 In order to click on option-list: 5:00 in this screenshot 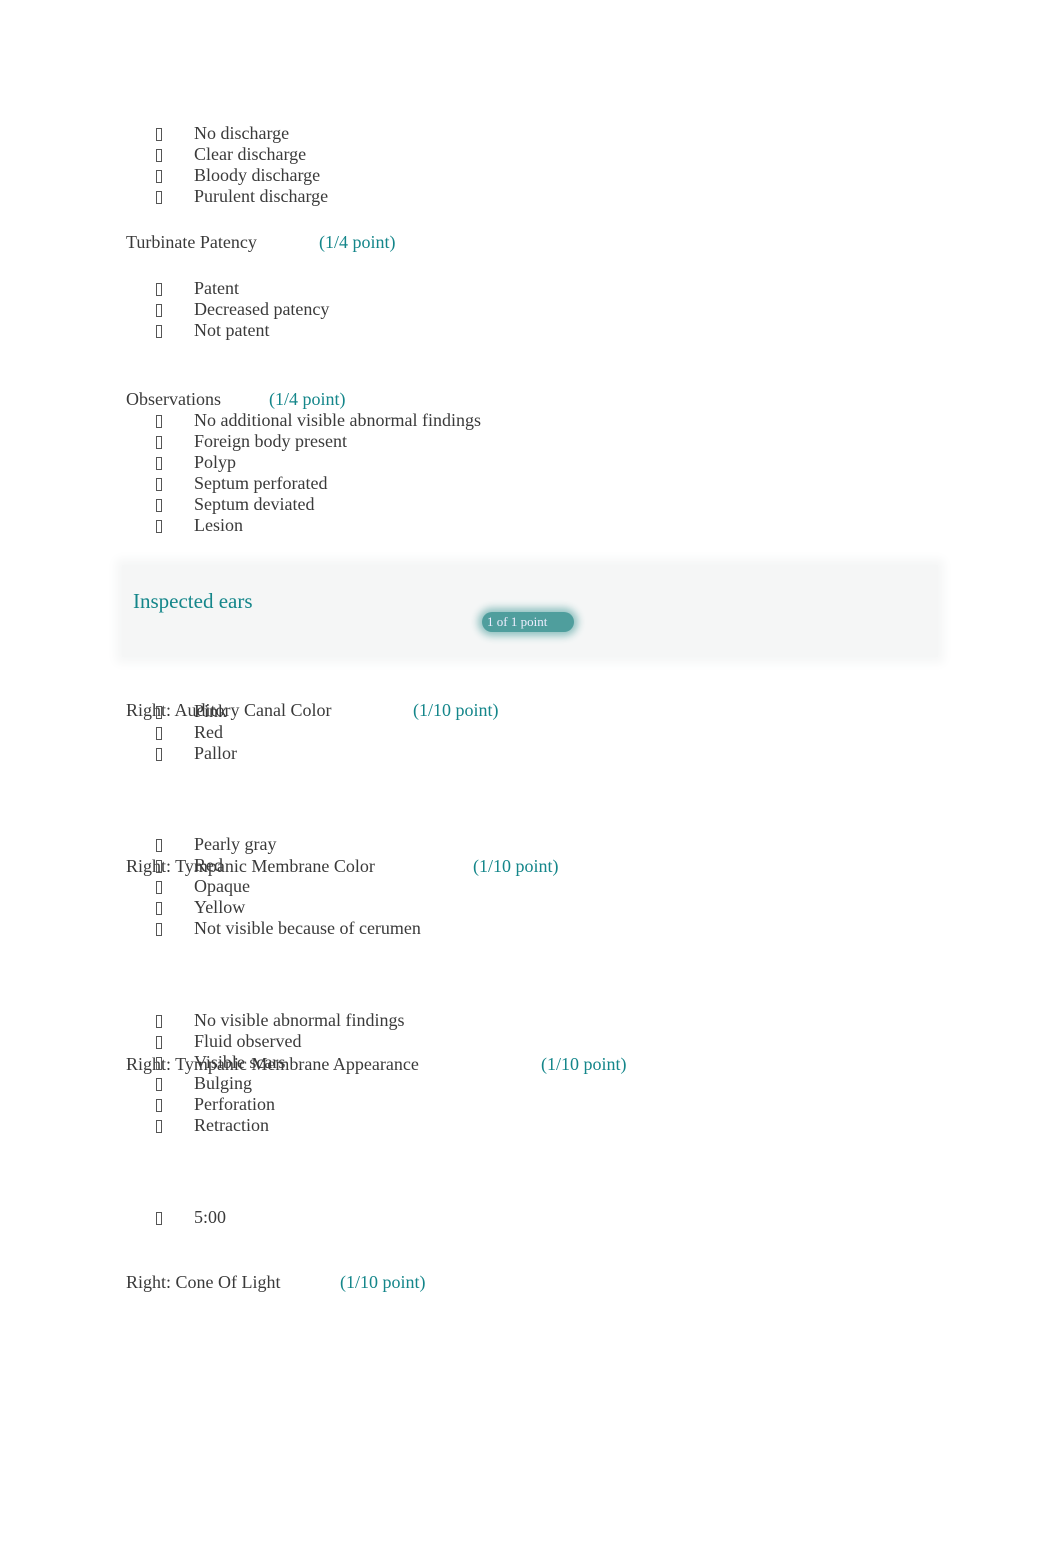, I will do `click(176, 1217)`.